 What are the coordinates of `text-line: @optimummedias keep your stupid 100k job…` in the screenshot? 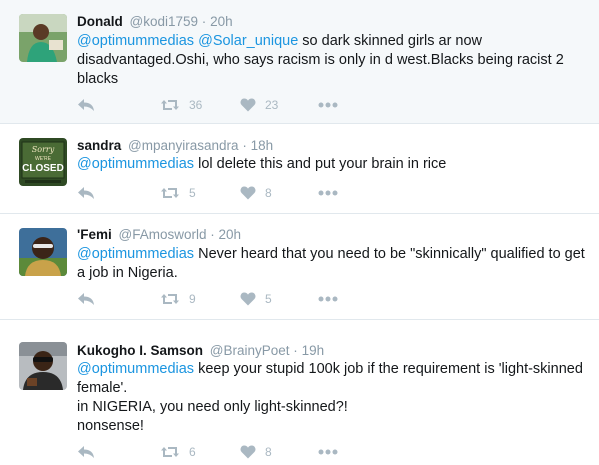 It's located at (332, 369).